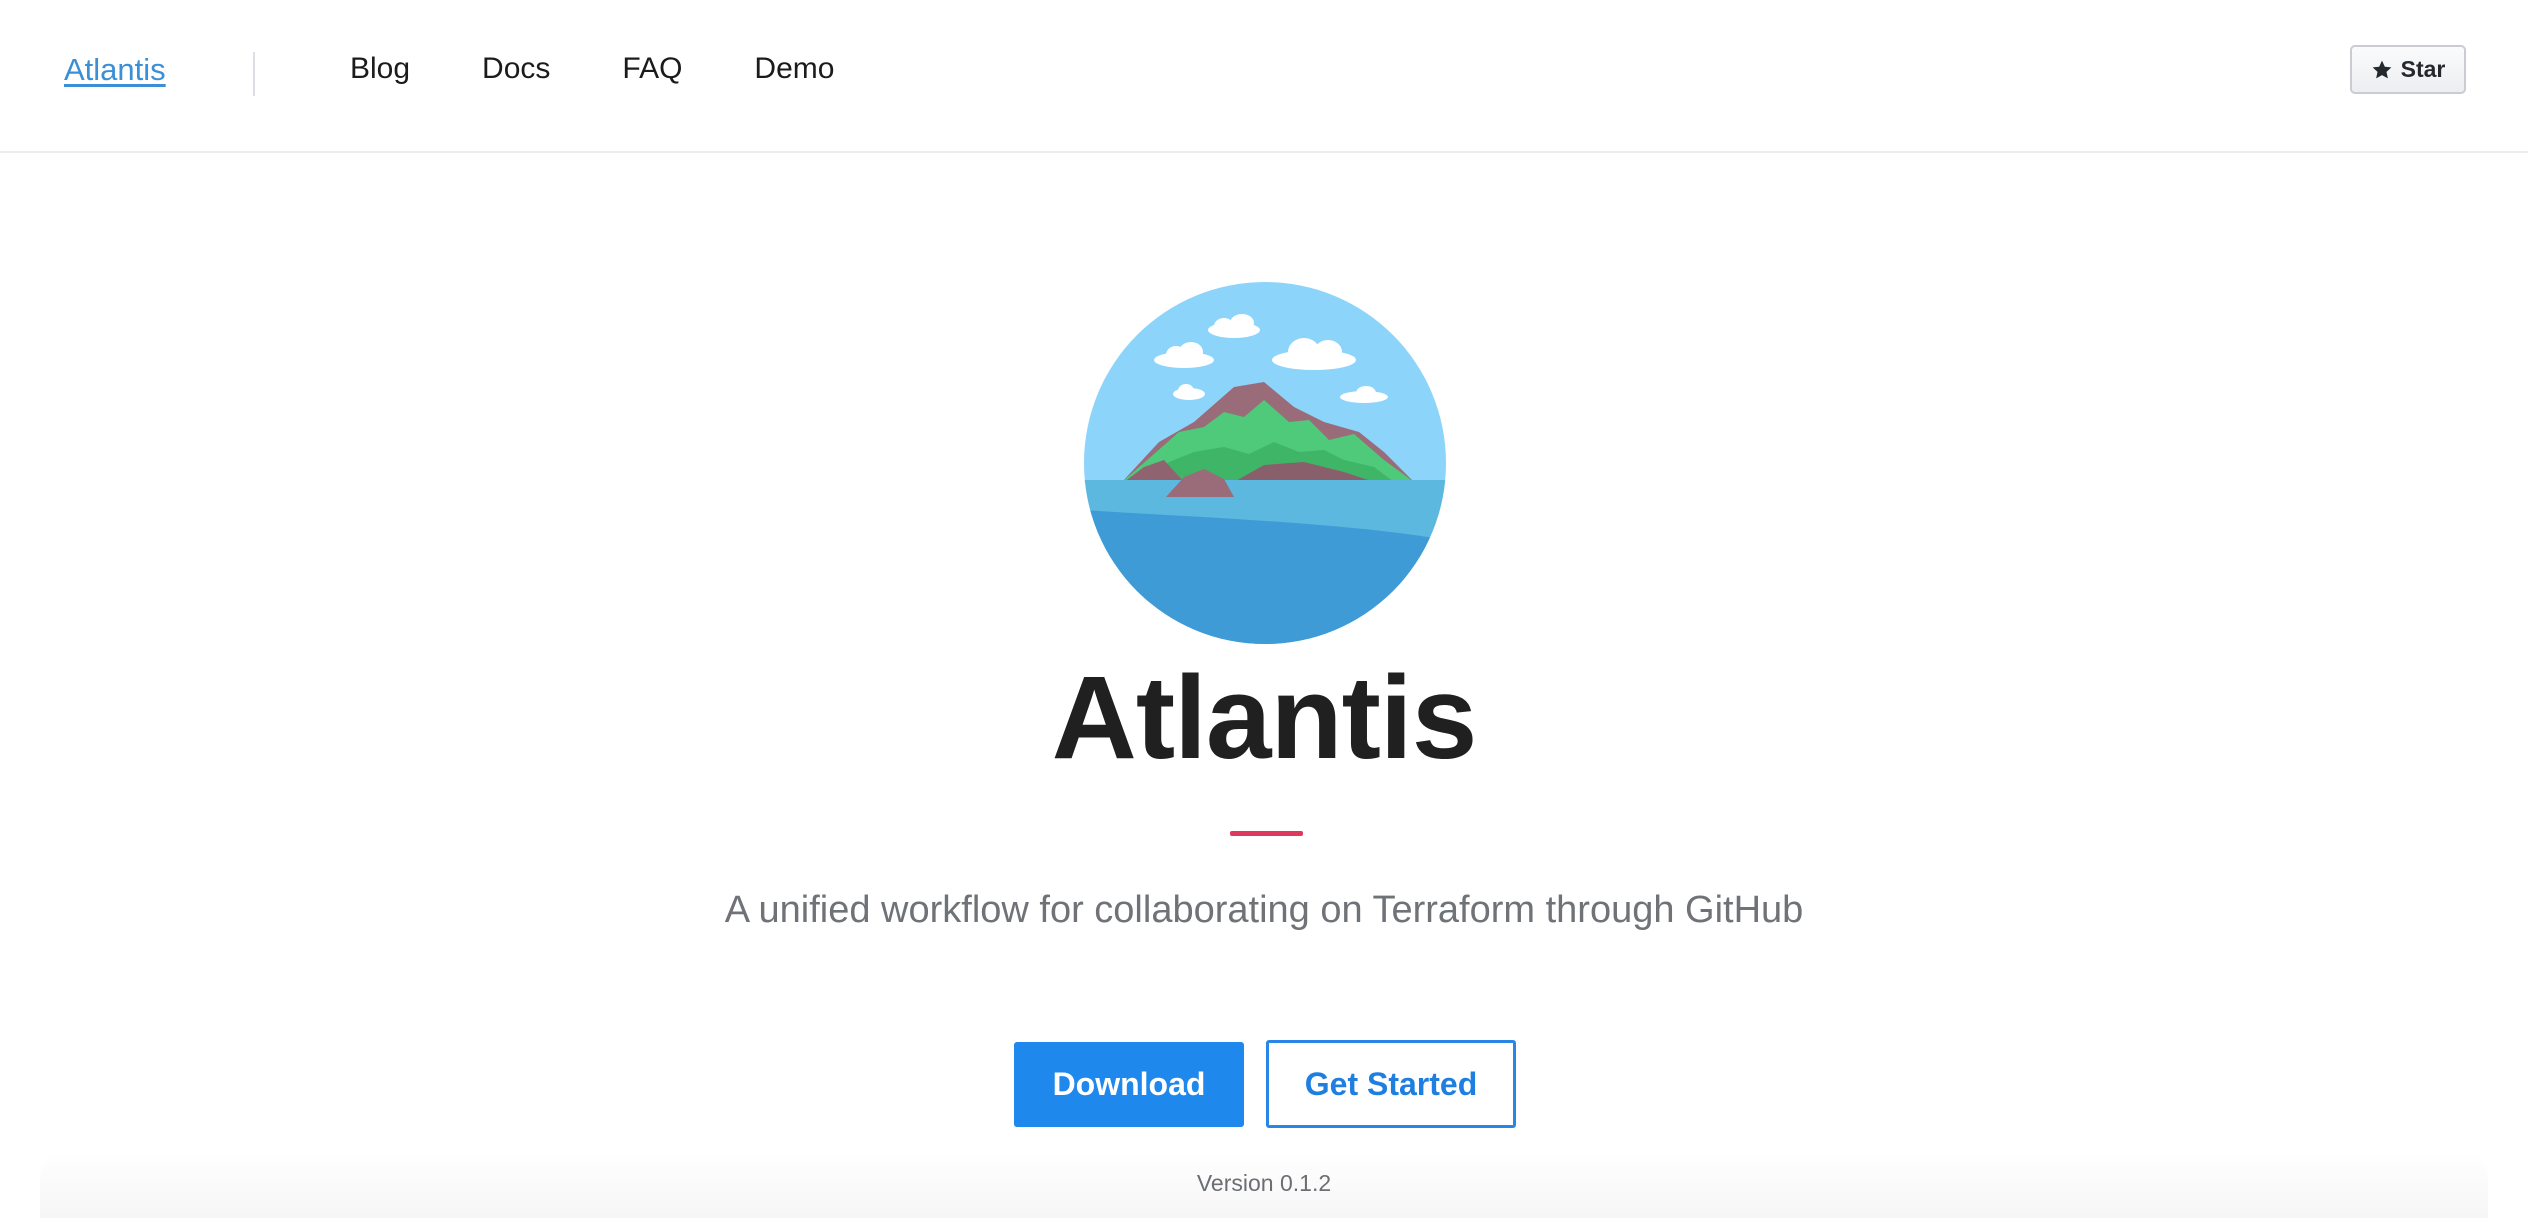 This screenshot has height=1218, width=2528. What do you see at coordinates (652, 69) in the screenshot?
I see `nav-item-faq: FAQ` at bounding box center [652, 69].